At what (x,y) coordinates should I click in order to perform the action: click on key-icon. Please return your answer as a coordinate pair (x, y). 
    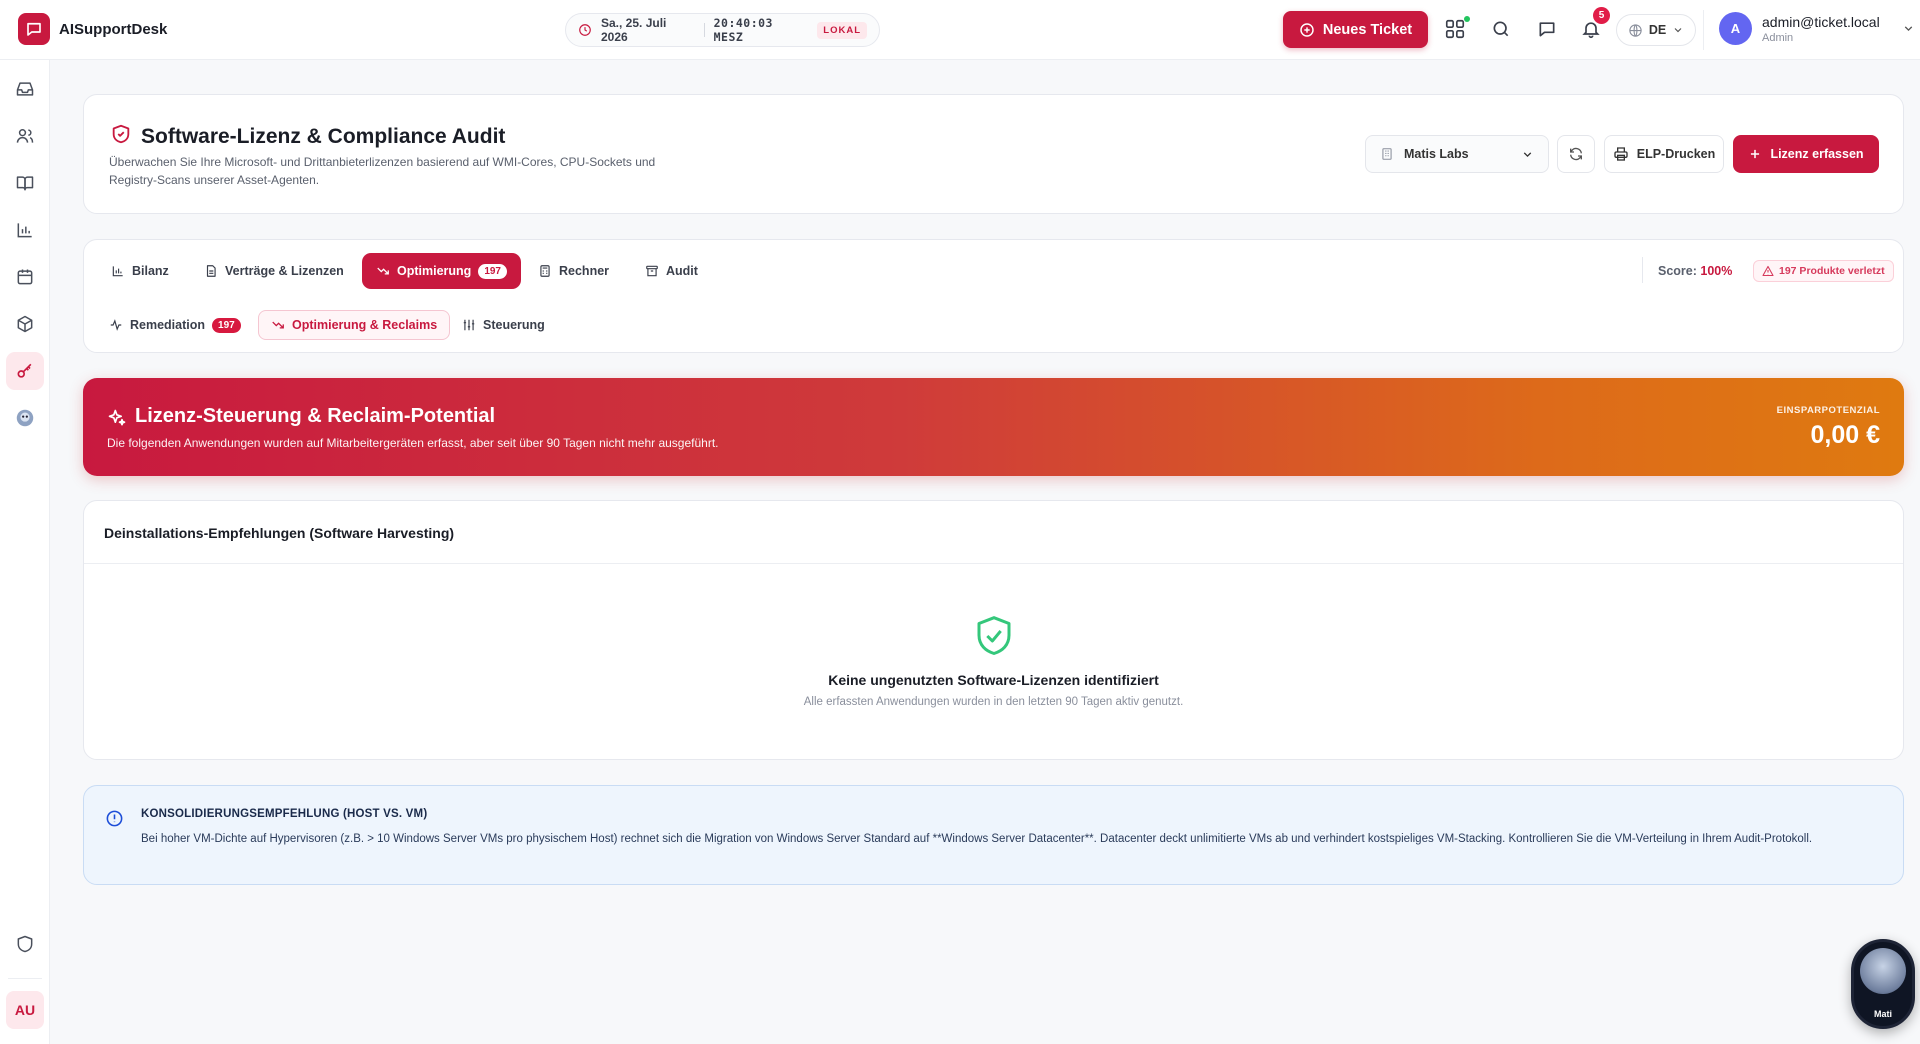
    Looking at the image, I should click on (25, 371).